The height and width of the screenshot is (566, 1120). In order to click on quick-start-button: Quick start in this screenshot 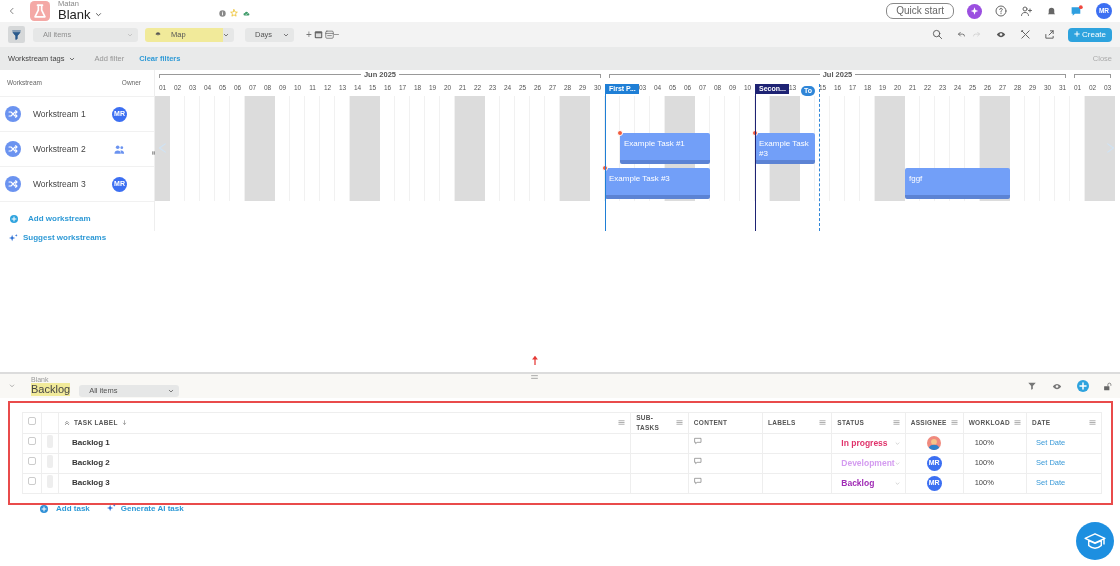, I will do `click(920, 11)`.